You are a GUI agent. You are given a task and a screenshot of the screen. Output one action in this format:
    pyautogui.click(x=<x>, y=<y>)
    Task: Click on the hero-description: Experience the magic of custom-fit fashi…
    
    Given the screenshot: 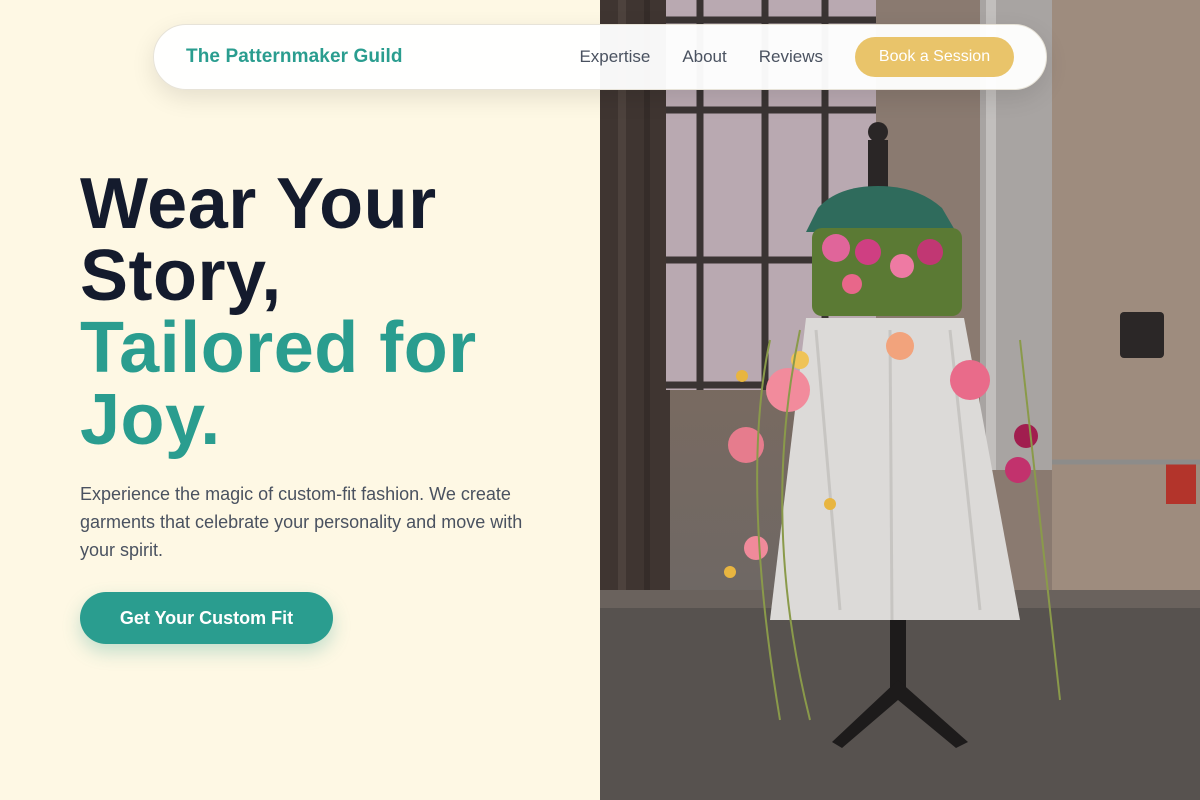 What is the action you would take?
    pyautogui.click(x=301, y=522)
    